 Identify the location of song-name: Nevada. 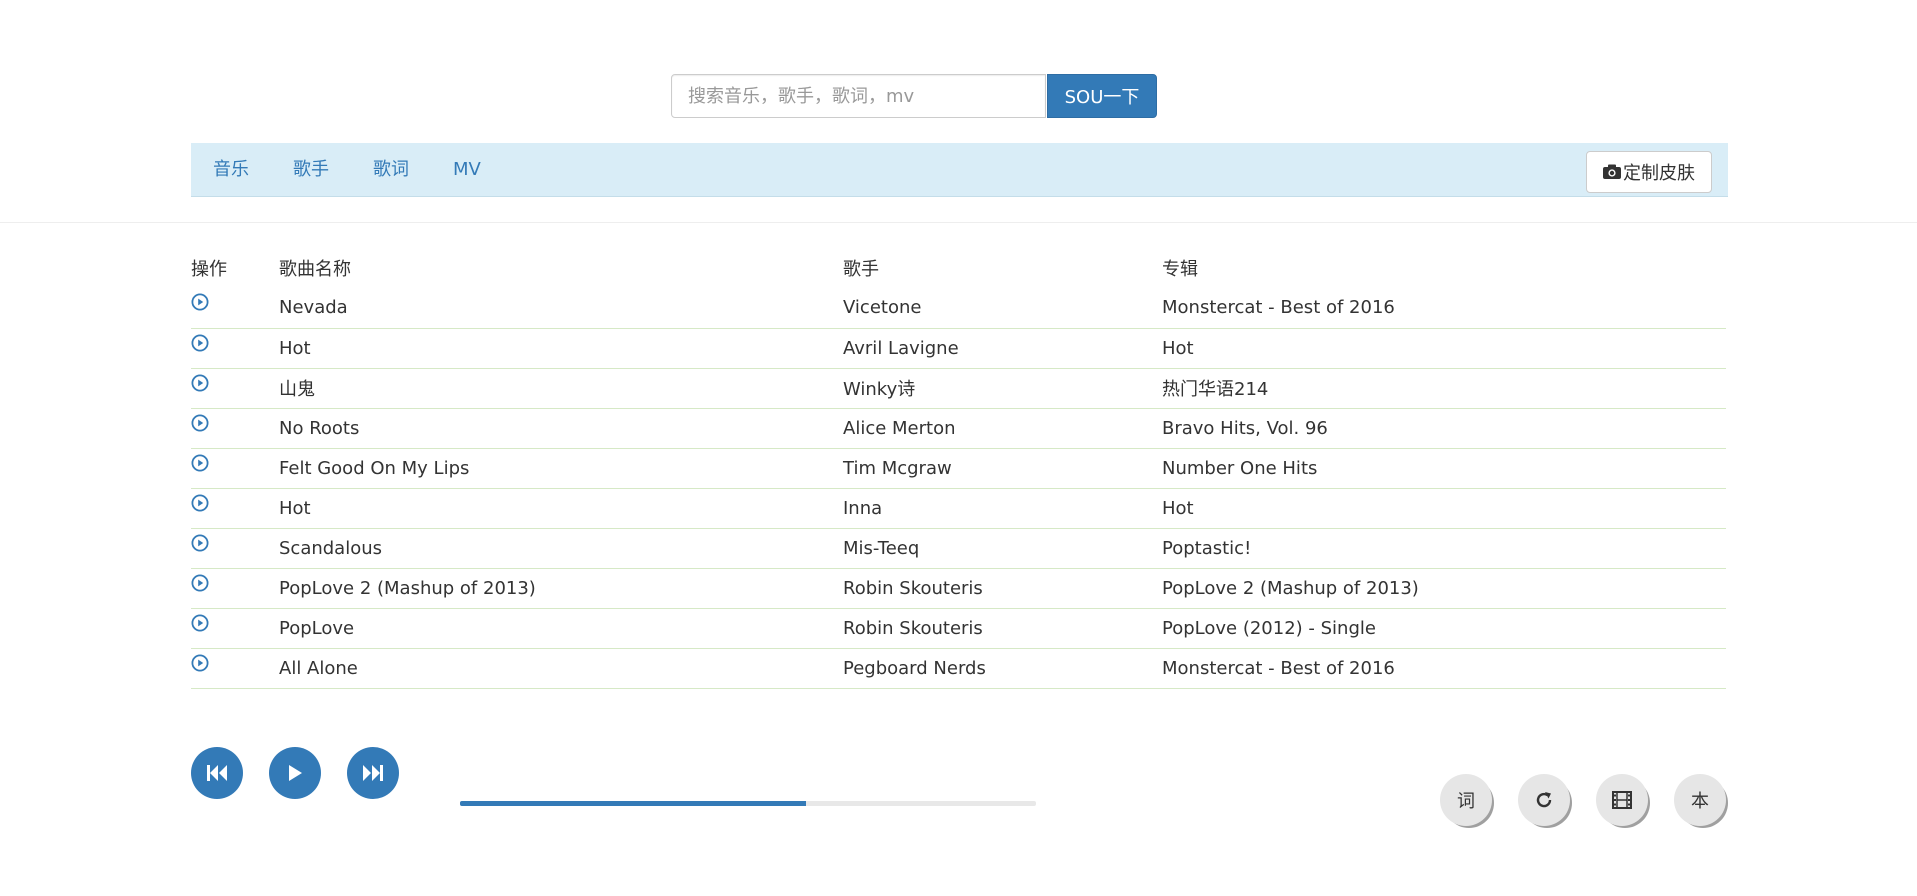
(561, 308).